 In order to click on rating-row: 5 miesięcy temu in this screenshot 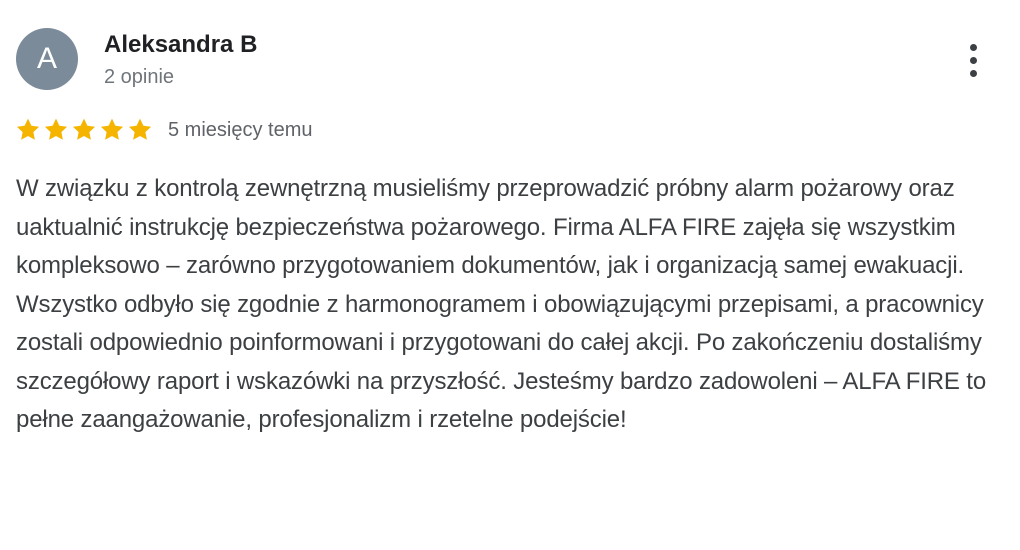, I will do `click(163, 130)`.